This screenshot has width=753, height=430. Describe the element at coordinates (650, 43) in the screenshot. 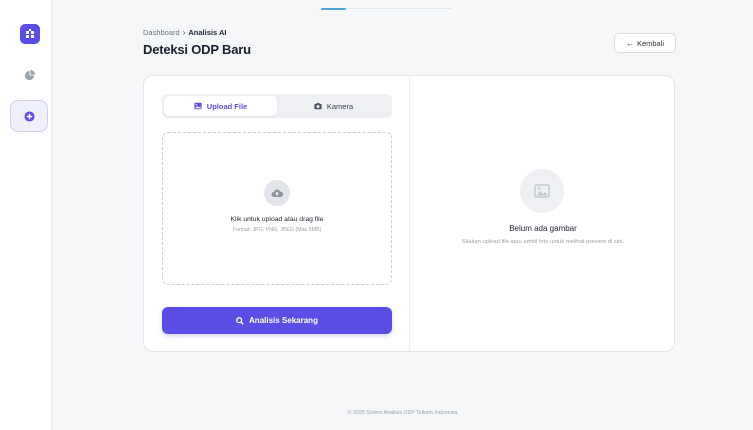

I see `back-button-label: Kembali` at that location.